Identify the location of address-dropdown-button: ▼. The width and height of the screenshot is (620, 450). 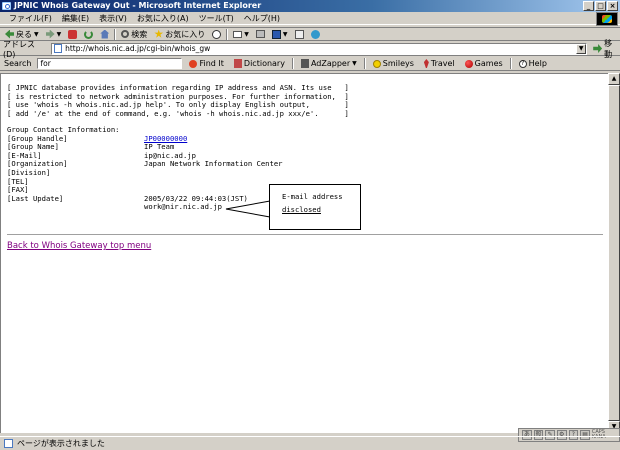
(581, 48).